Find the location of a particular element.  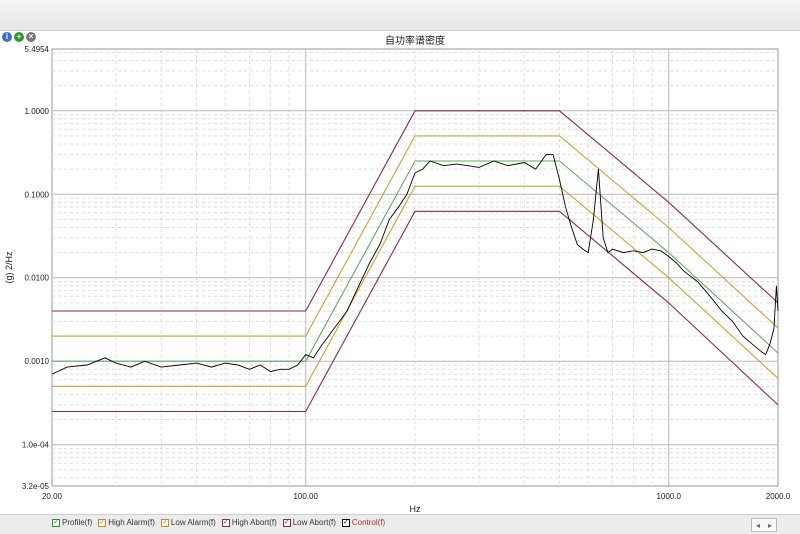

x-axis-label: Hz is located at coordinates (415, 509).